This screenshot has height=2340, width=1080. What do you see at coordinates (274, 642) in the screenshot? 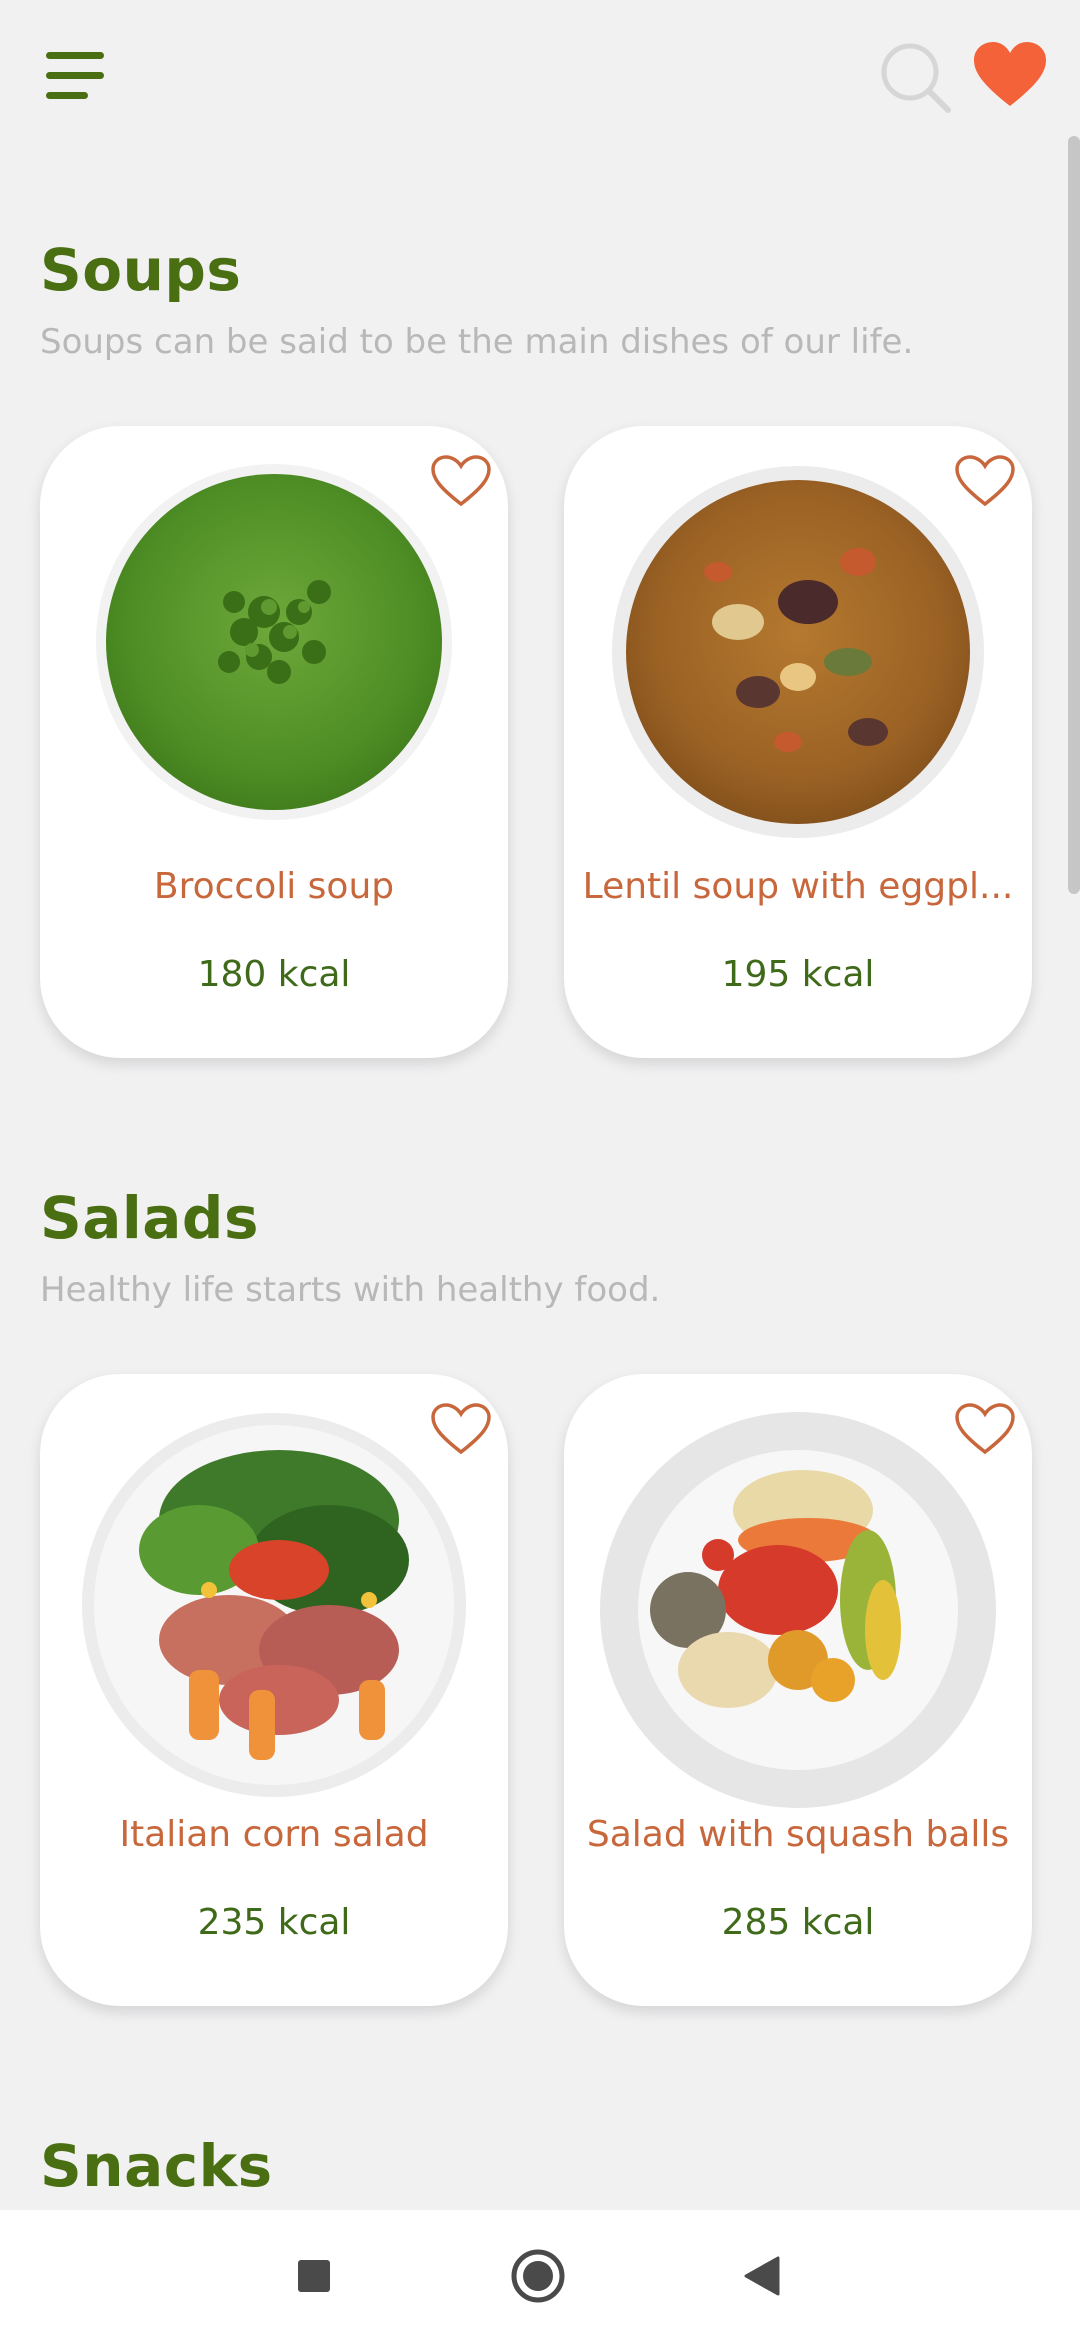
I see `broccoli-soup-image` at bounding box center [274, 642].